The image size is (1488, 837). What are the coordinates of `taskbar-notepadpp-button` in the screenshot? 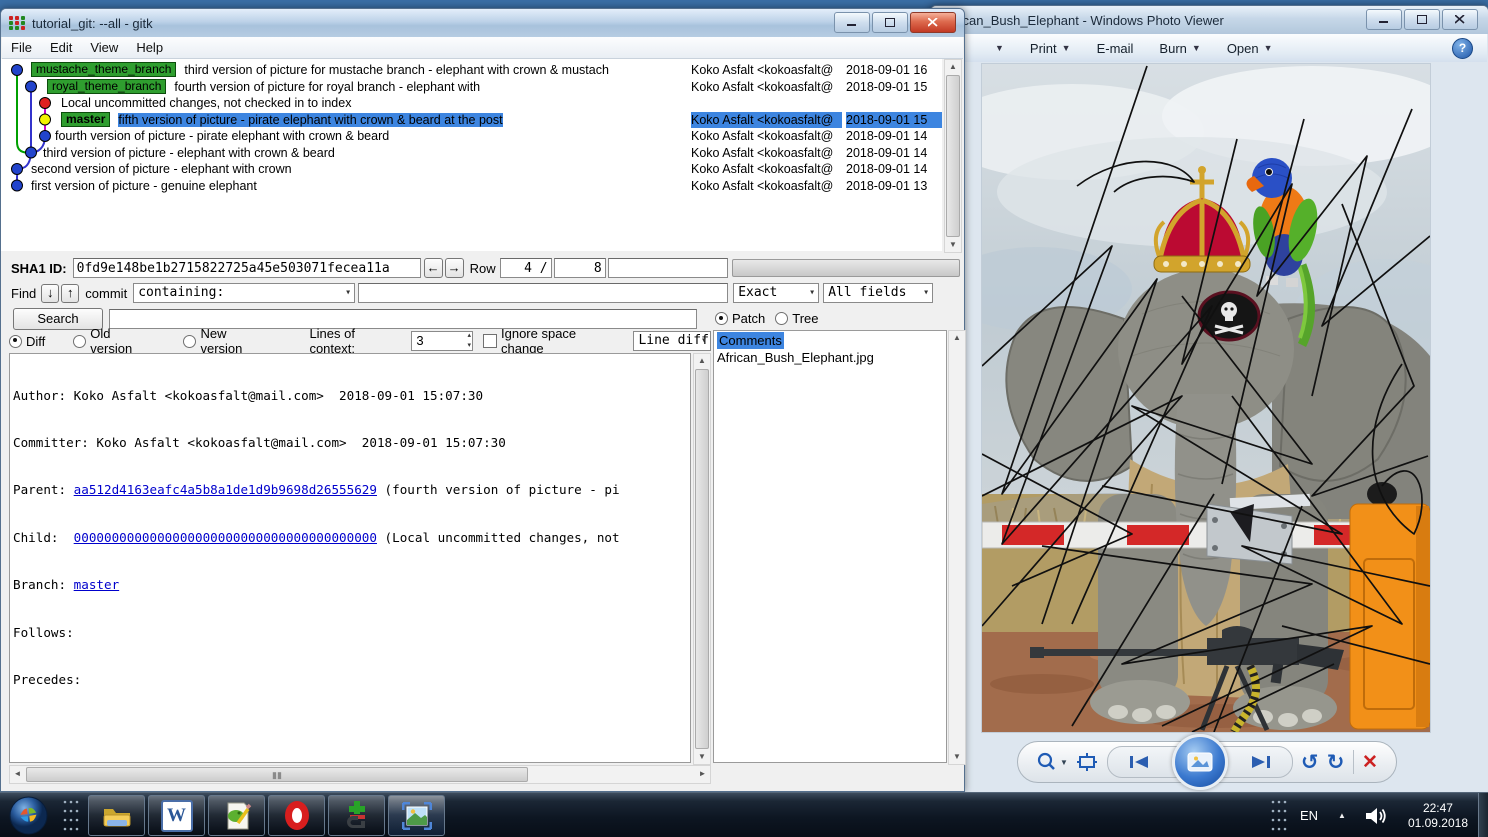 It's located at (236, 815).